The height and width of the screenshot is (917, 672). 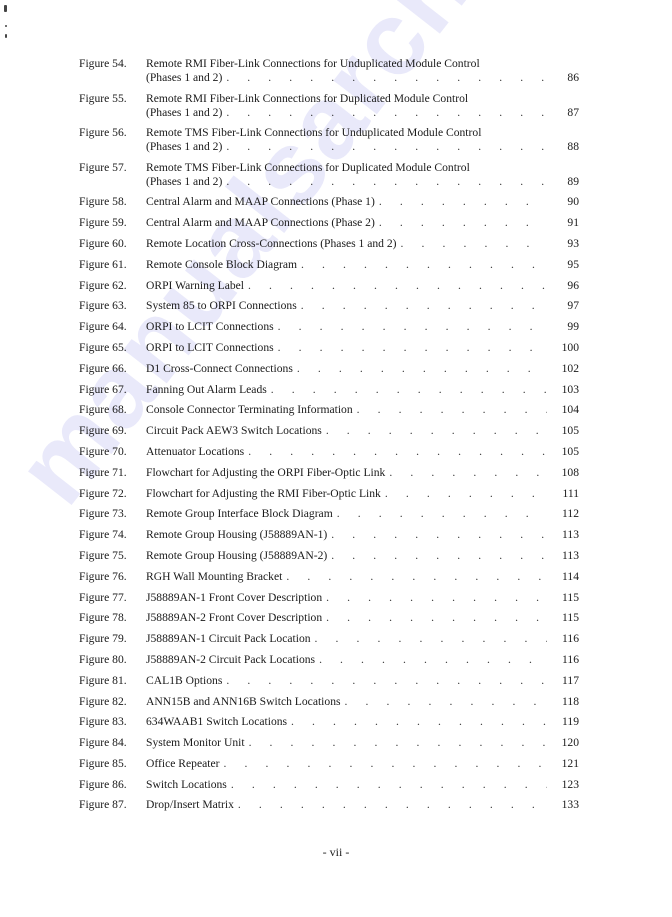 I want to click on page-number: 100, so click(x=570, y=347).